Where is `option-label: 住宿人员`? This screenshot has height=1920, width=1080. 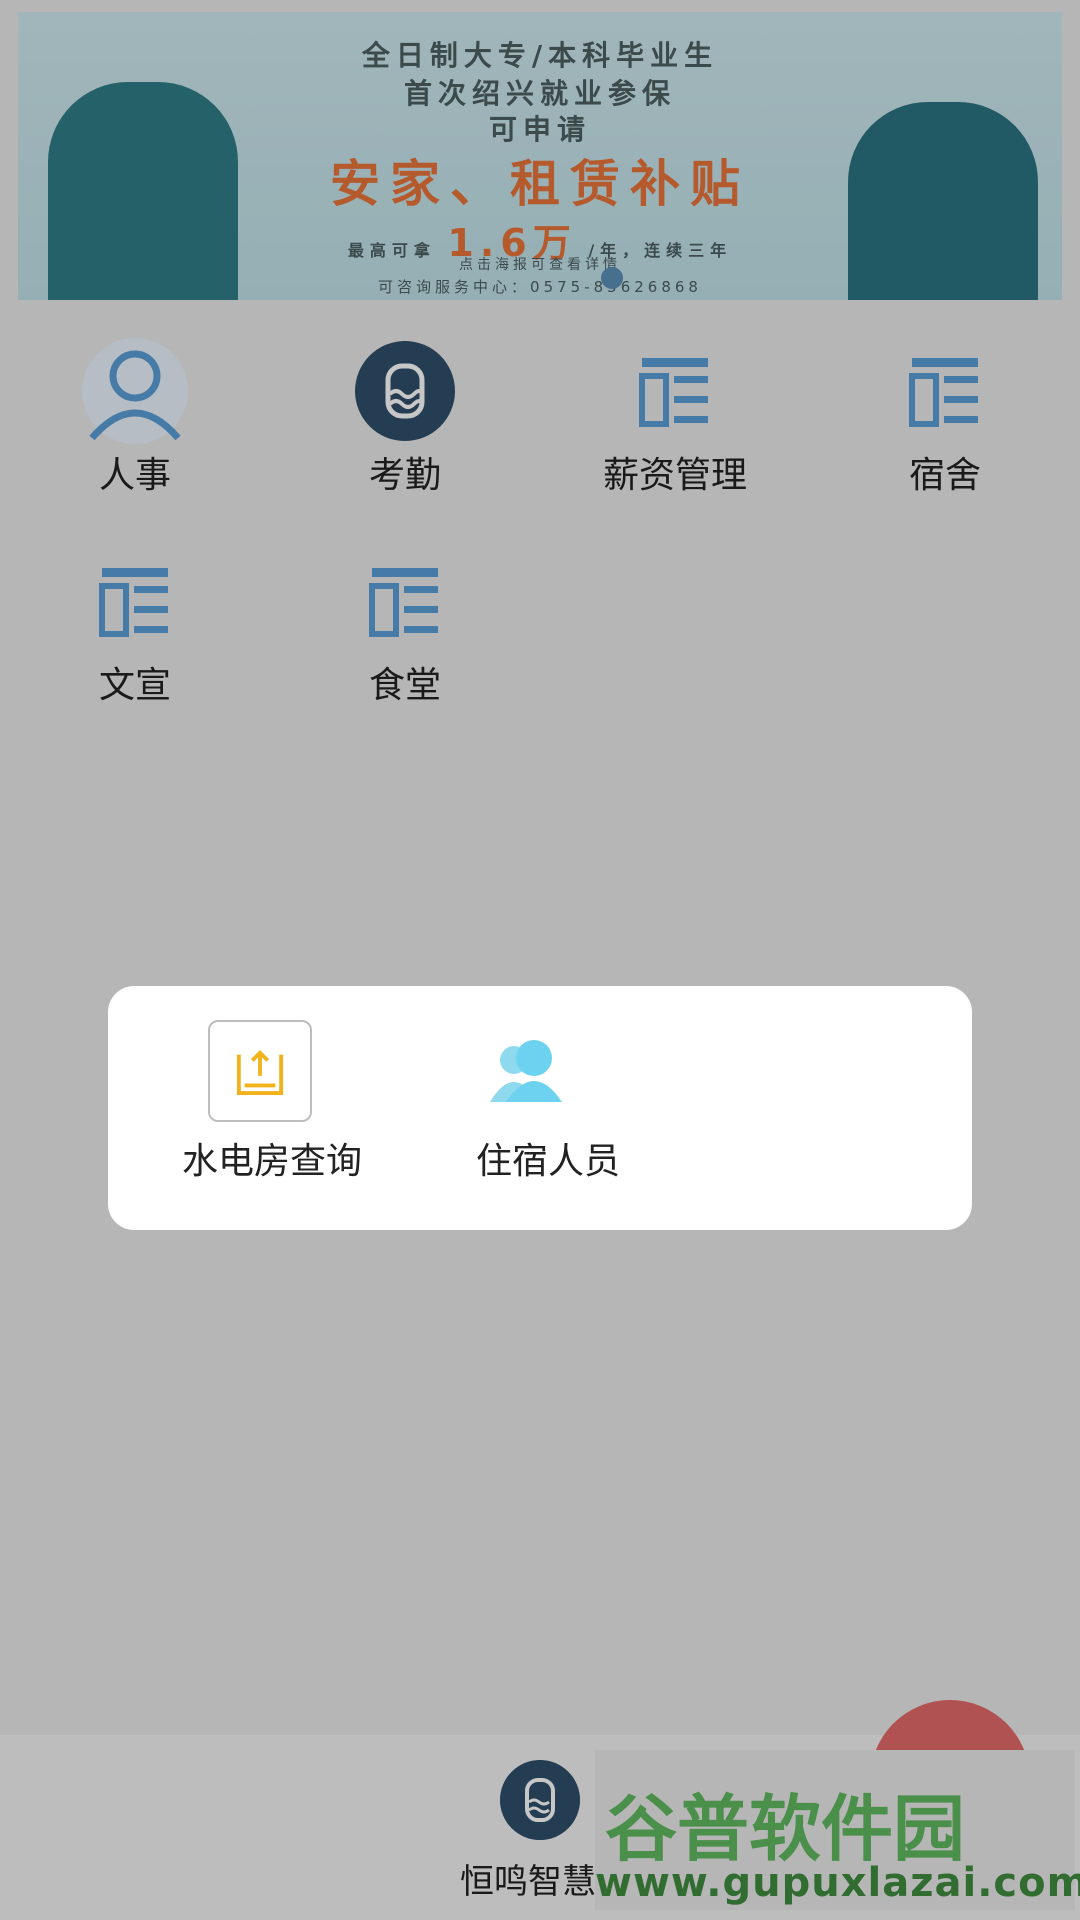
option-label: 住宿人员 is located at coordinates (547, 1161).